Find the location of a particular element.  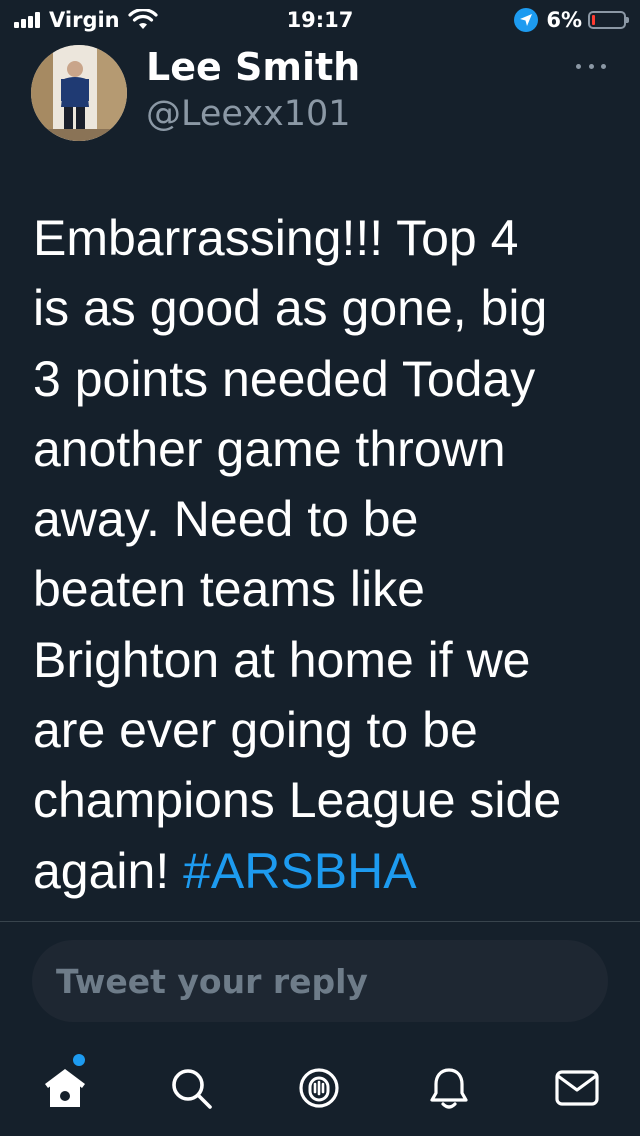

tweet-text-line-last: again! #ARSBHA is located at coordinates (325, 871).